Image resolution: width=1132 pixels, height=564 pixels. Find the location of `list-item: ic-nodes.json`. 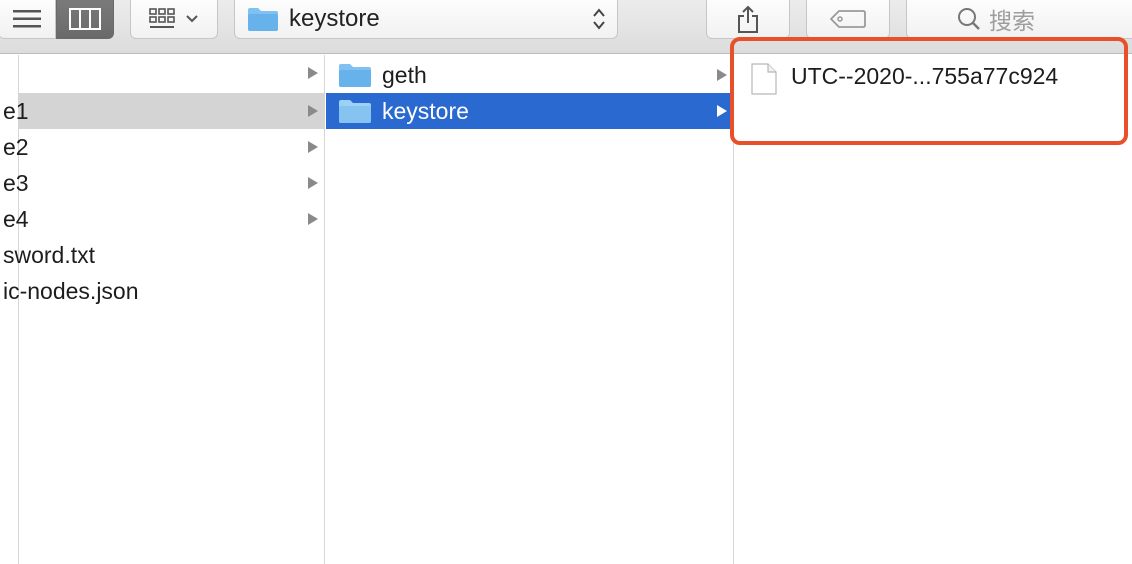

list-item: ic-nodes.json is located at coordinates (163, 291).